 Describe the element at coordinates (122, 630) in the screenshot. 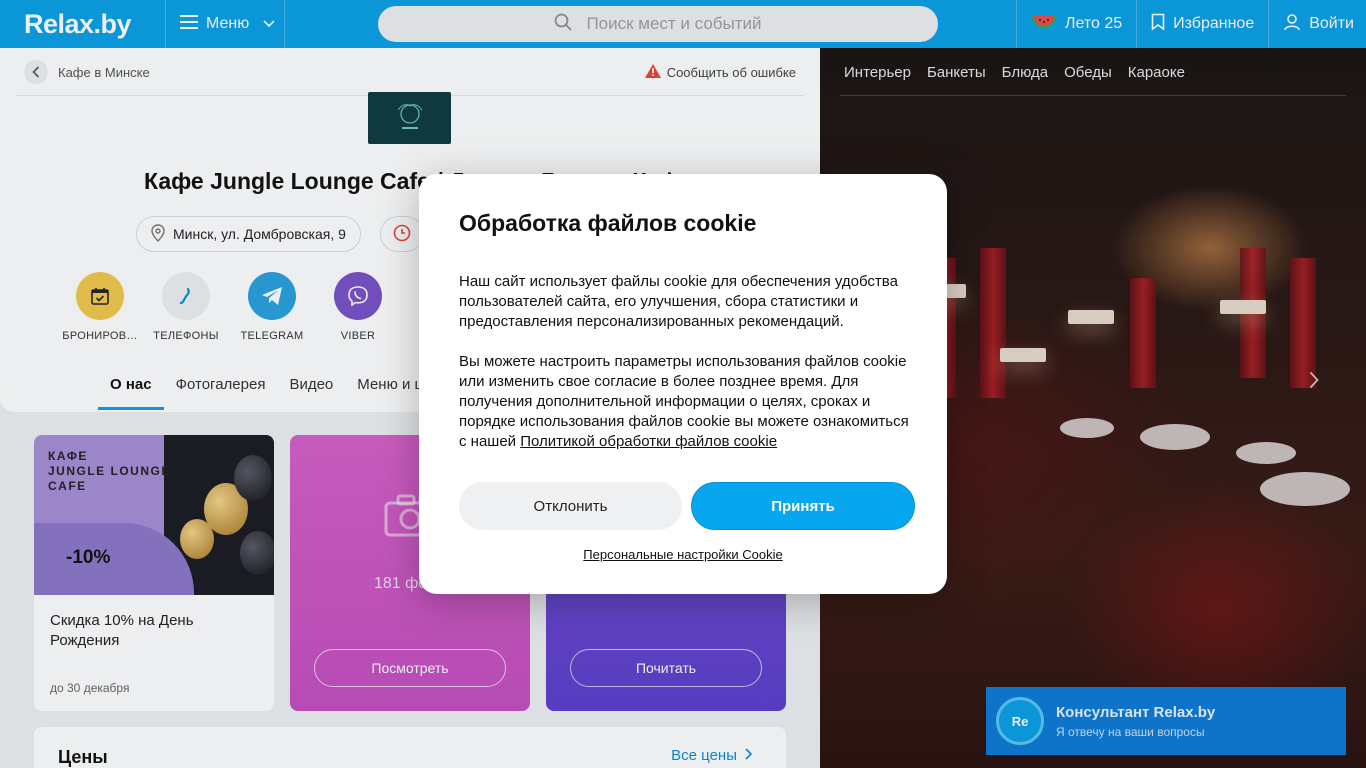

I see `promo-title: Скидка 10% на День Рождения` at that location.